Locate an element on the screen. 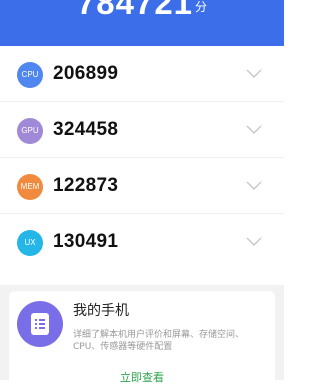 The width and height of the screenshot is (320, 386). ux-badge-icon: UX is located at coordinates (30, 243).